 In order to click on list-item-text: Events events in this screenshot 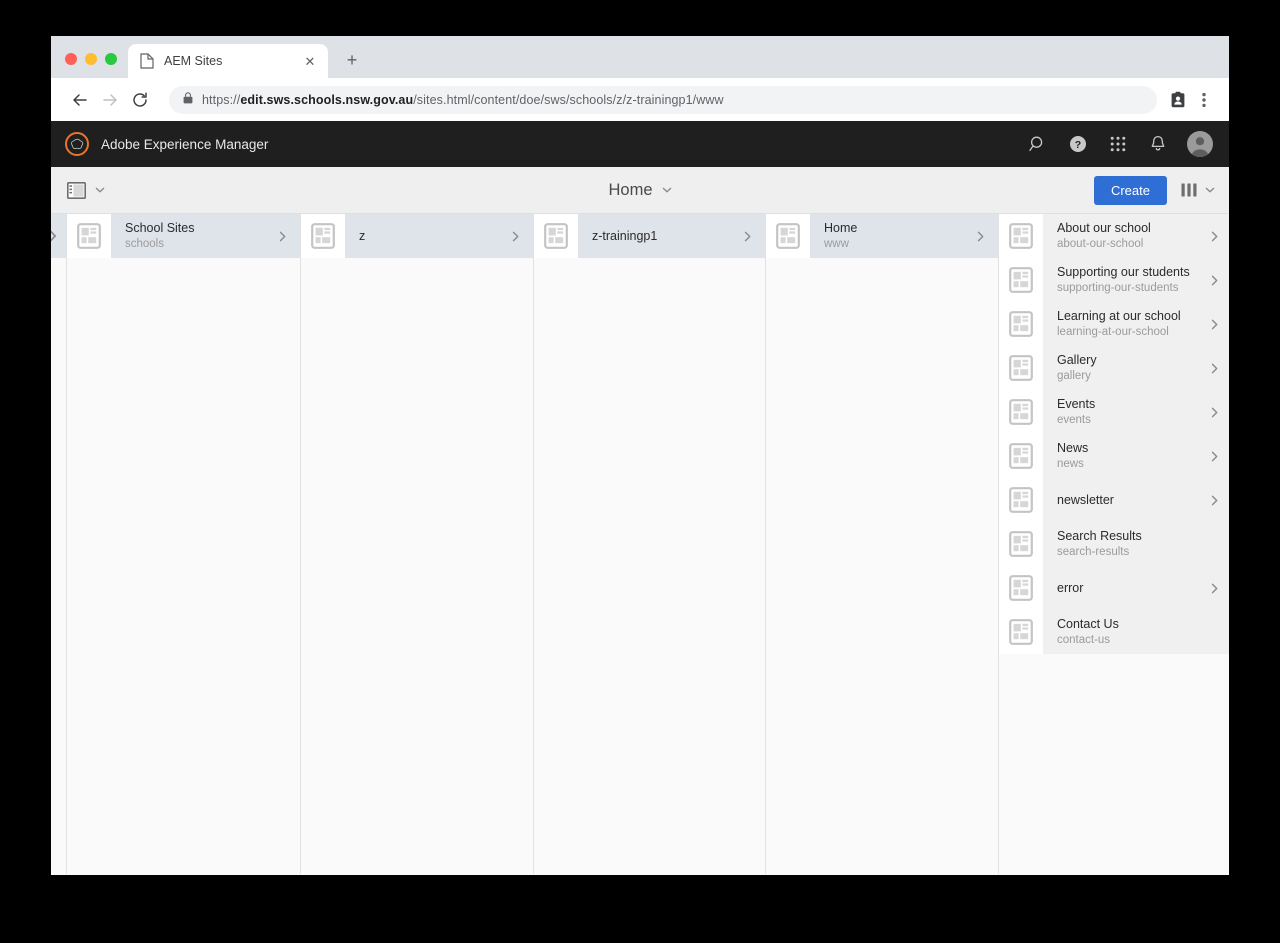, I will do `click(1126, 412)`.